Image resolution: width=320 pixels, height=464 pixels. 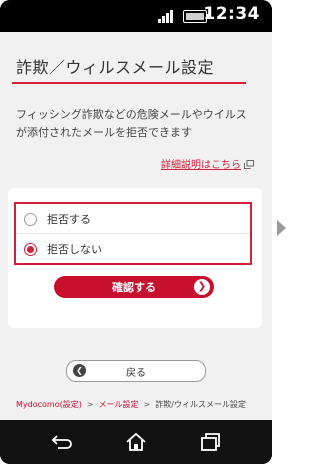 I want to click on back-button: ❮ 戻る, so click(x=136, y=371).